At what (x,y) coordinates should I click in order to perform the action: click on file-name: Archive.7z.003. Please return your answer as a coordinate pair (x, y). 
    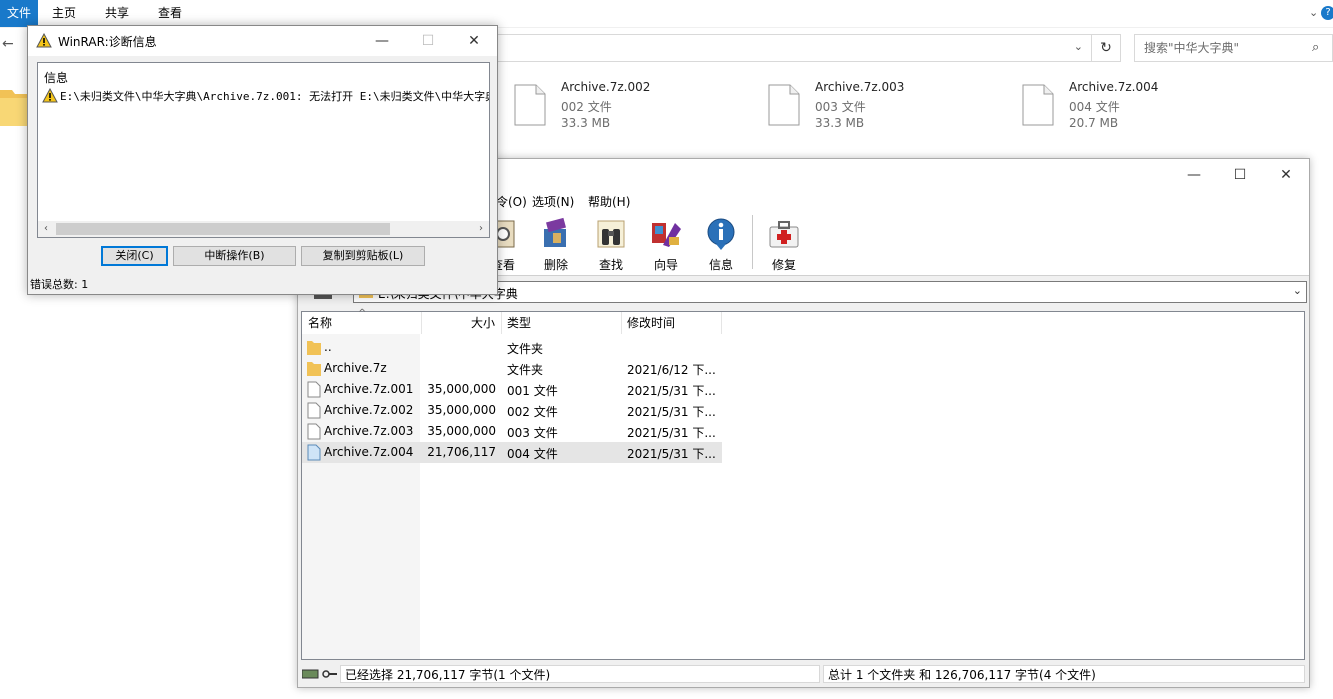
    Looking at the image, I should click on (860, 87).